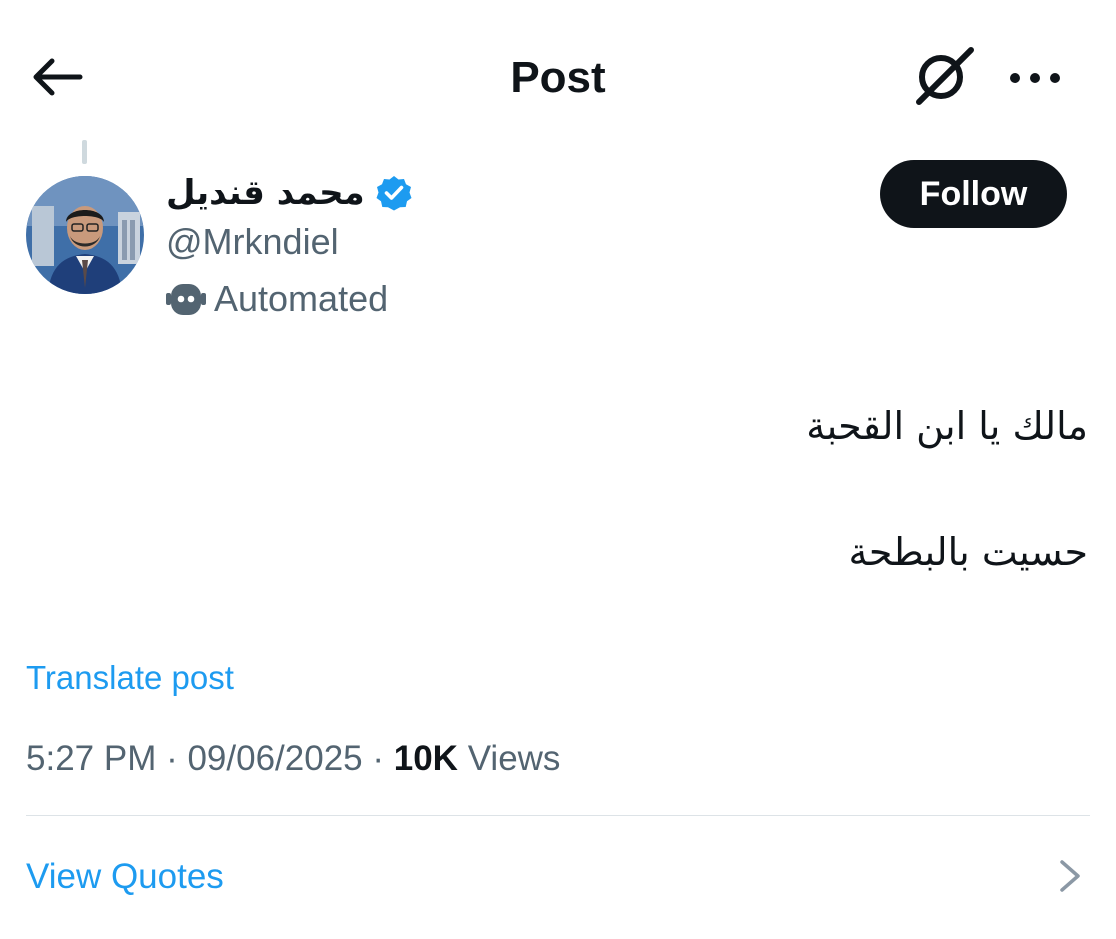 The width and height of the screenshot is (1116, 939). What do you see at coordinates (130, 678) in the screenshot?
I see `translate-post-link: Translate post` at bounding box center [130, 678].